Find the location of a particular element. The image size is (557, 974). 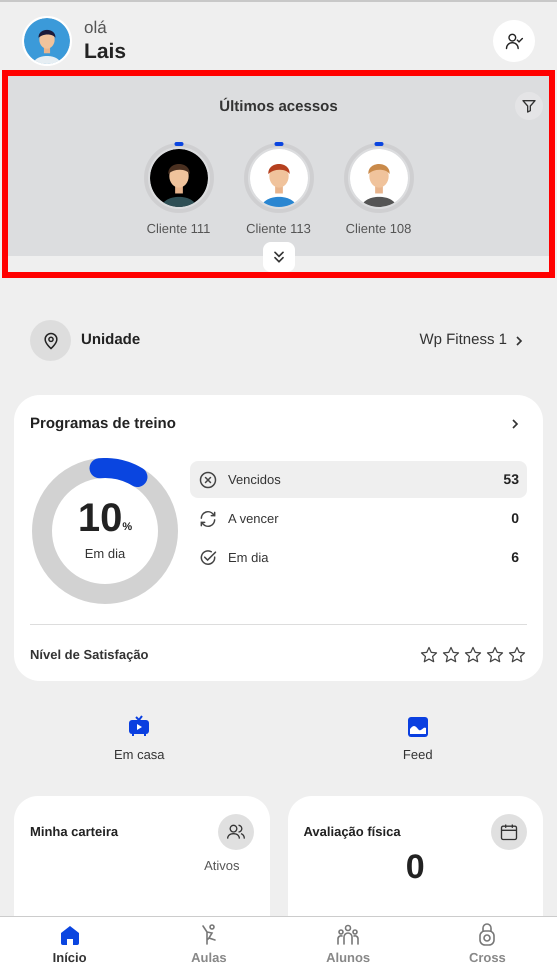

summary-card: Minha carteira Ativos is located at coordinates (142, 856).